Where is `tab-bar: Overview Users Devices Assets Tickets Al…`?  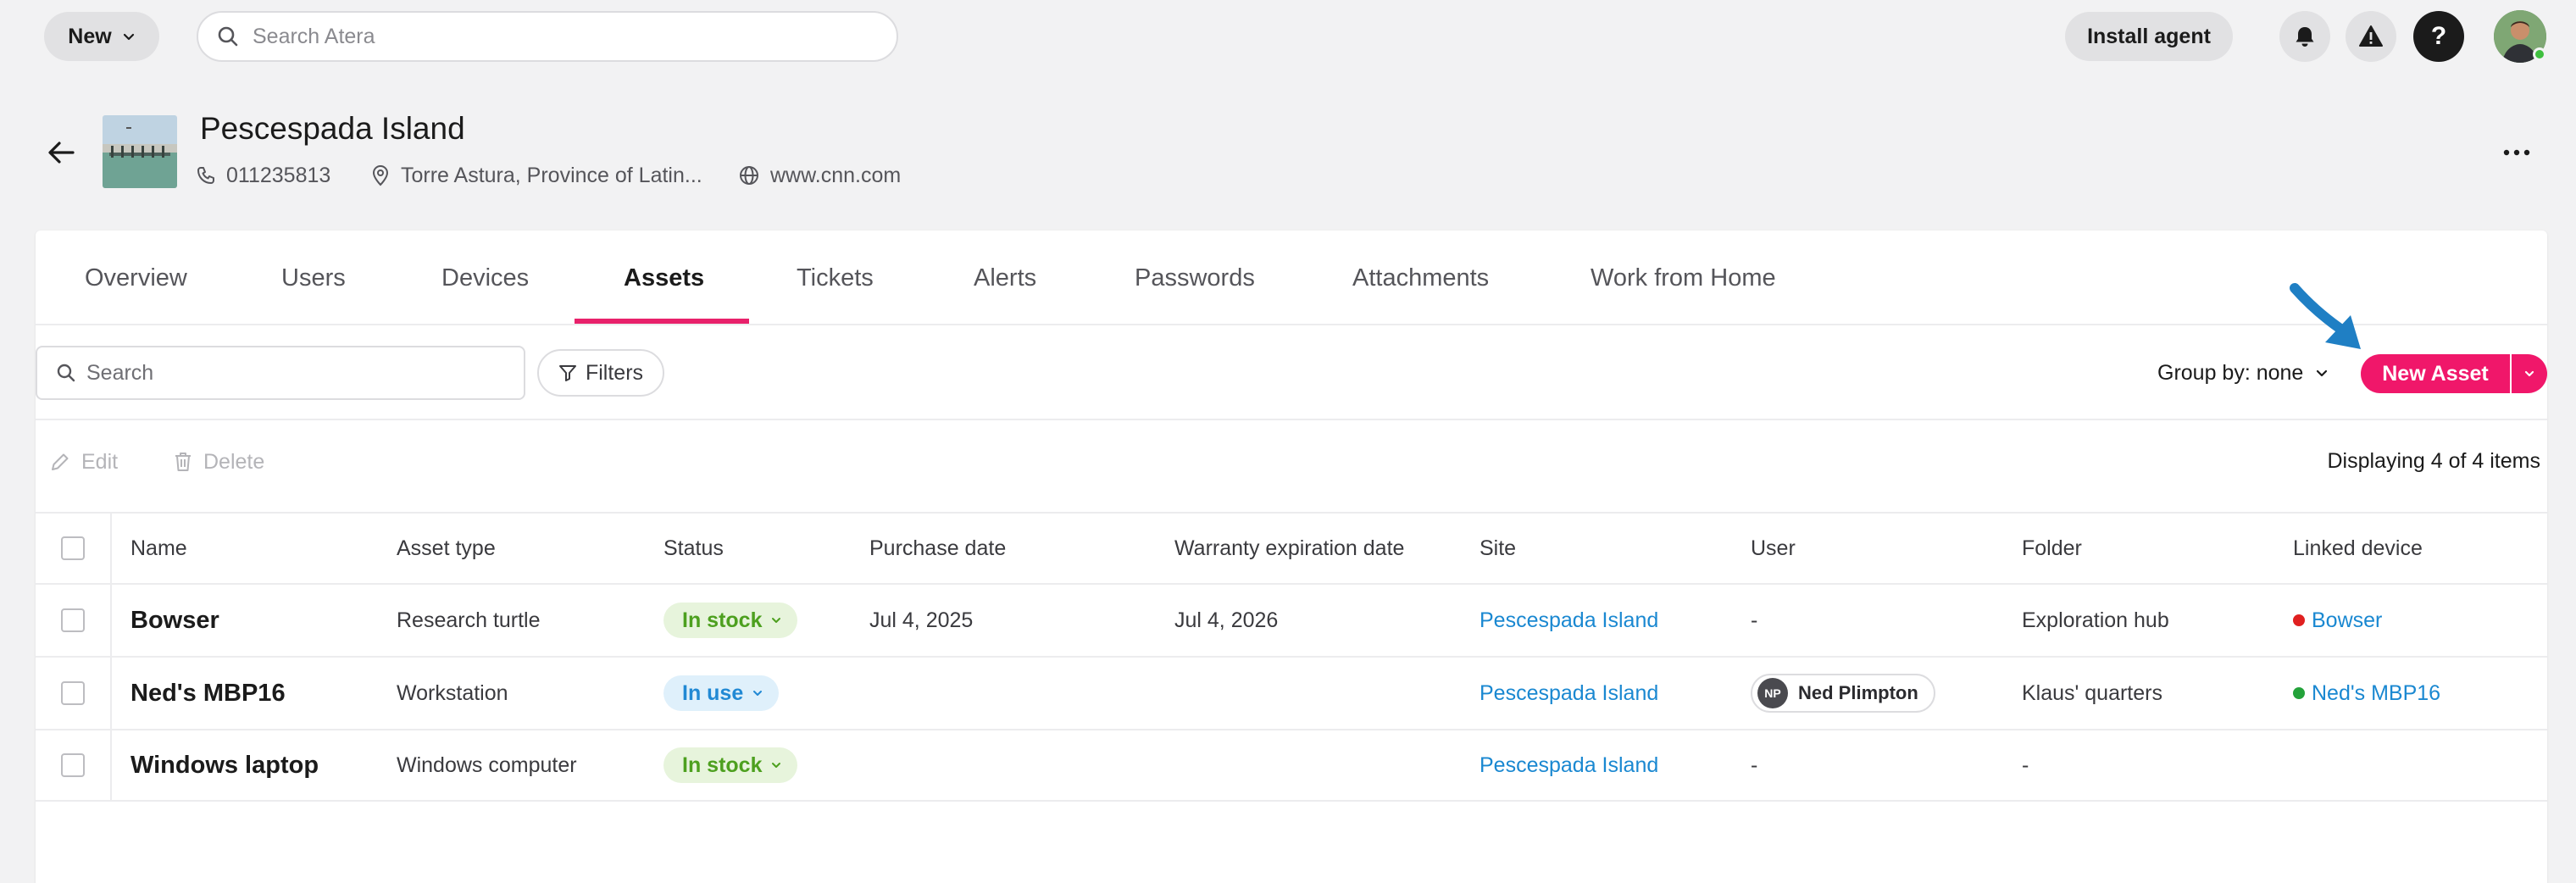
tab-bar: Overview Users Devices Assets Tickets Al… is located at coordinates (1291, 277).